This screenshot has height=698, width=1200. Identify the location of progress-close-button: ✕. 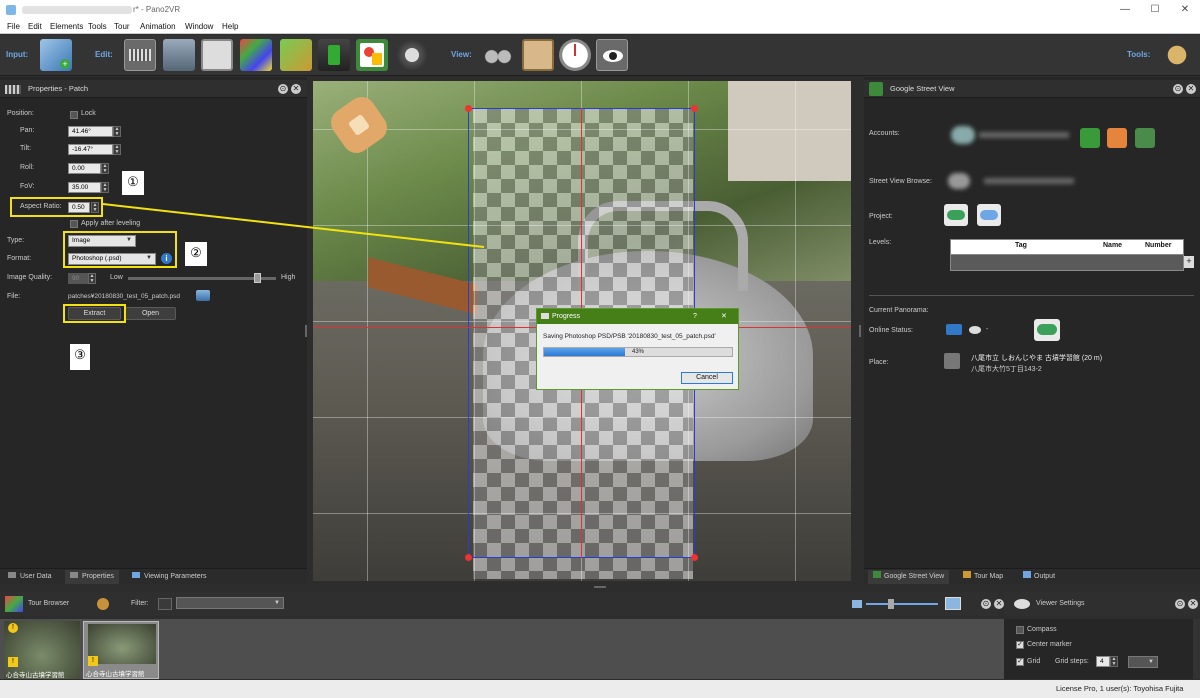
(724, 316).